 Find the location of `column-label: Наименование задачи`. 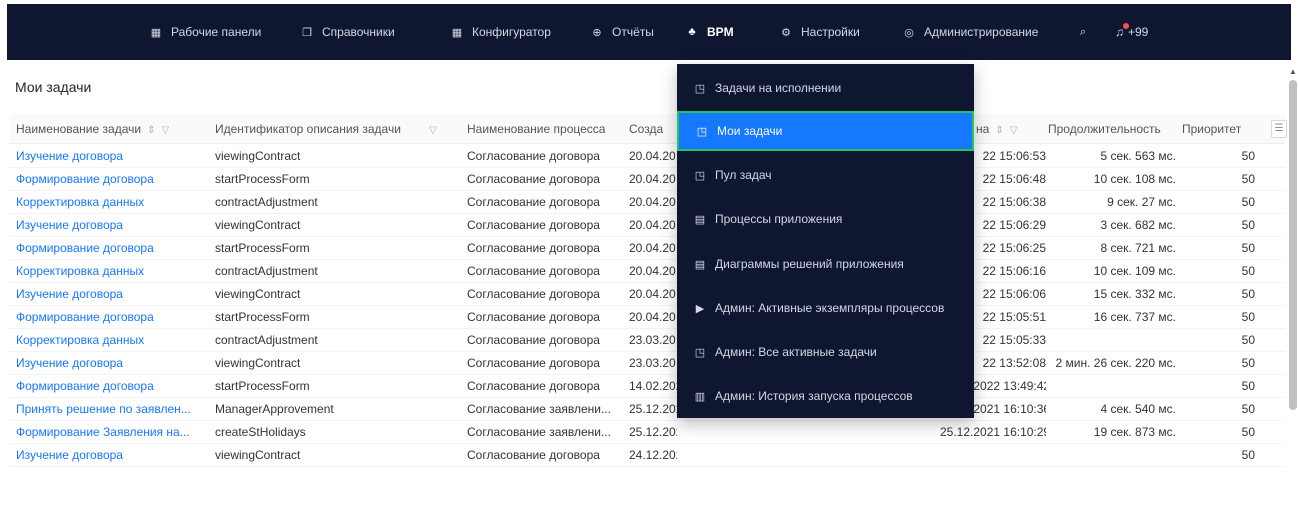

column-label: Наименование задачи is located at coordinates (79, 129).